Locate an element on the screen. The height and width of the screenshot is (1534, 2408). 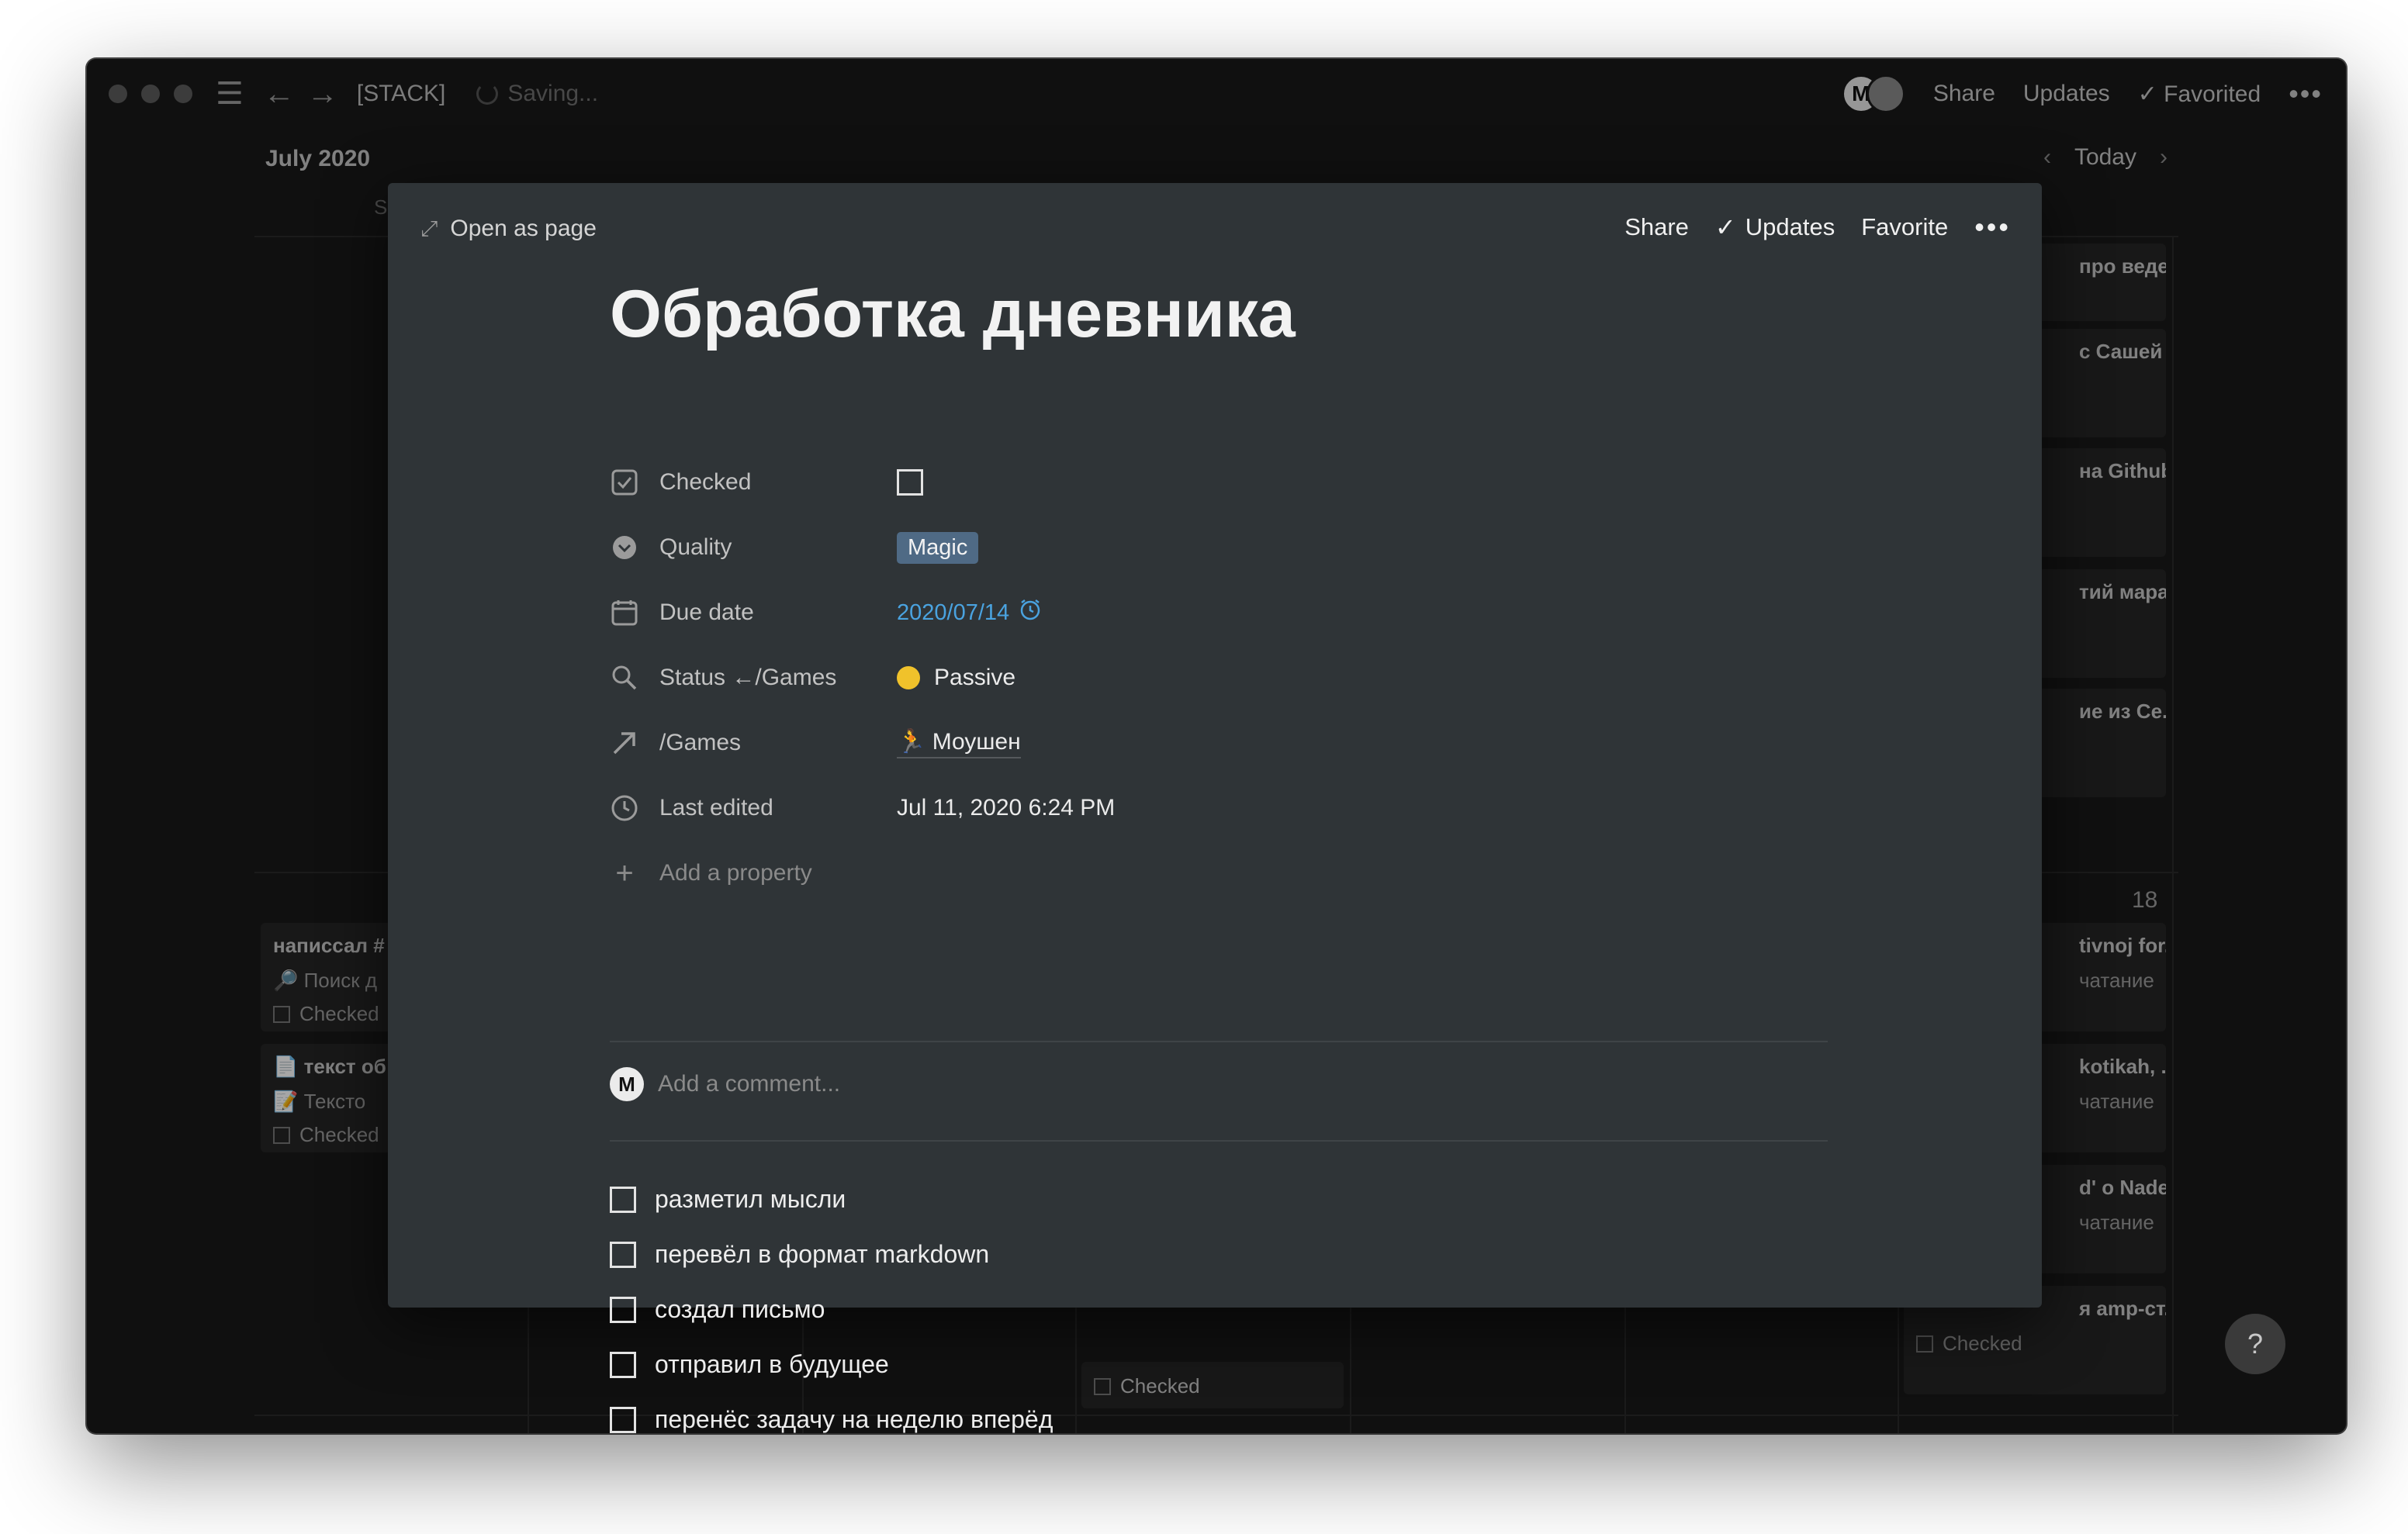
quality-tag: Magic is located at coordinates (938, 547).